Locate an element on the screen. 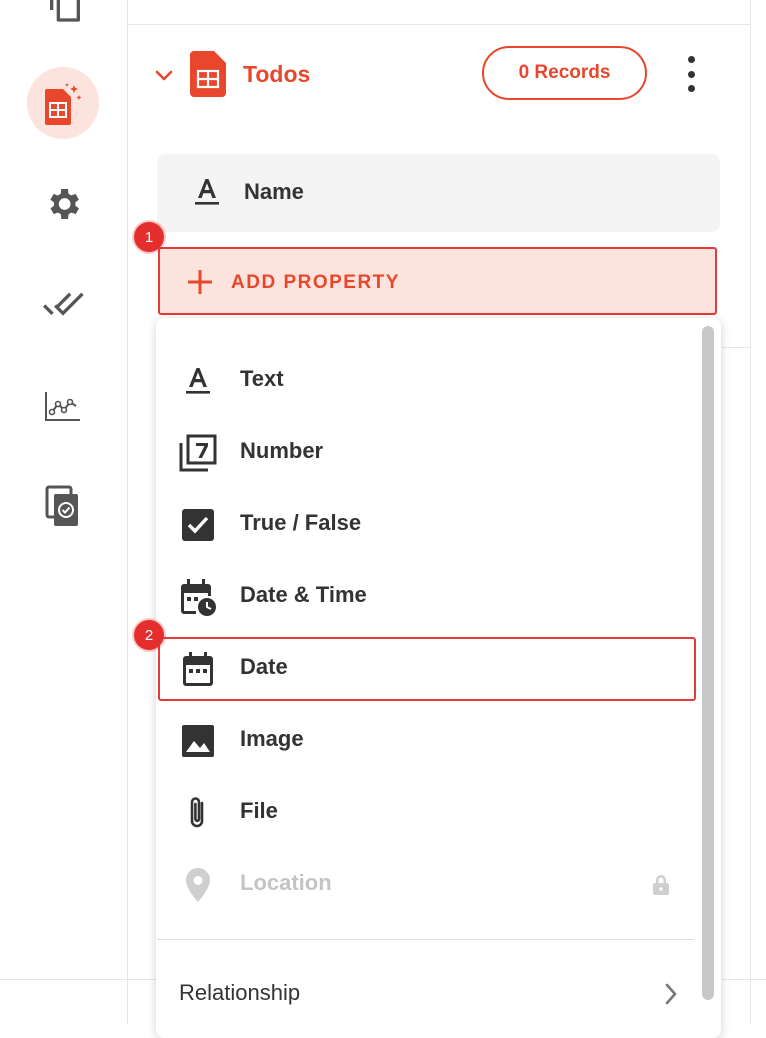  magic-table-icon is located at coordinates (63, 103).